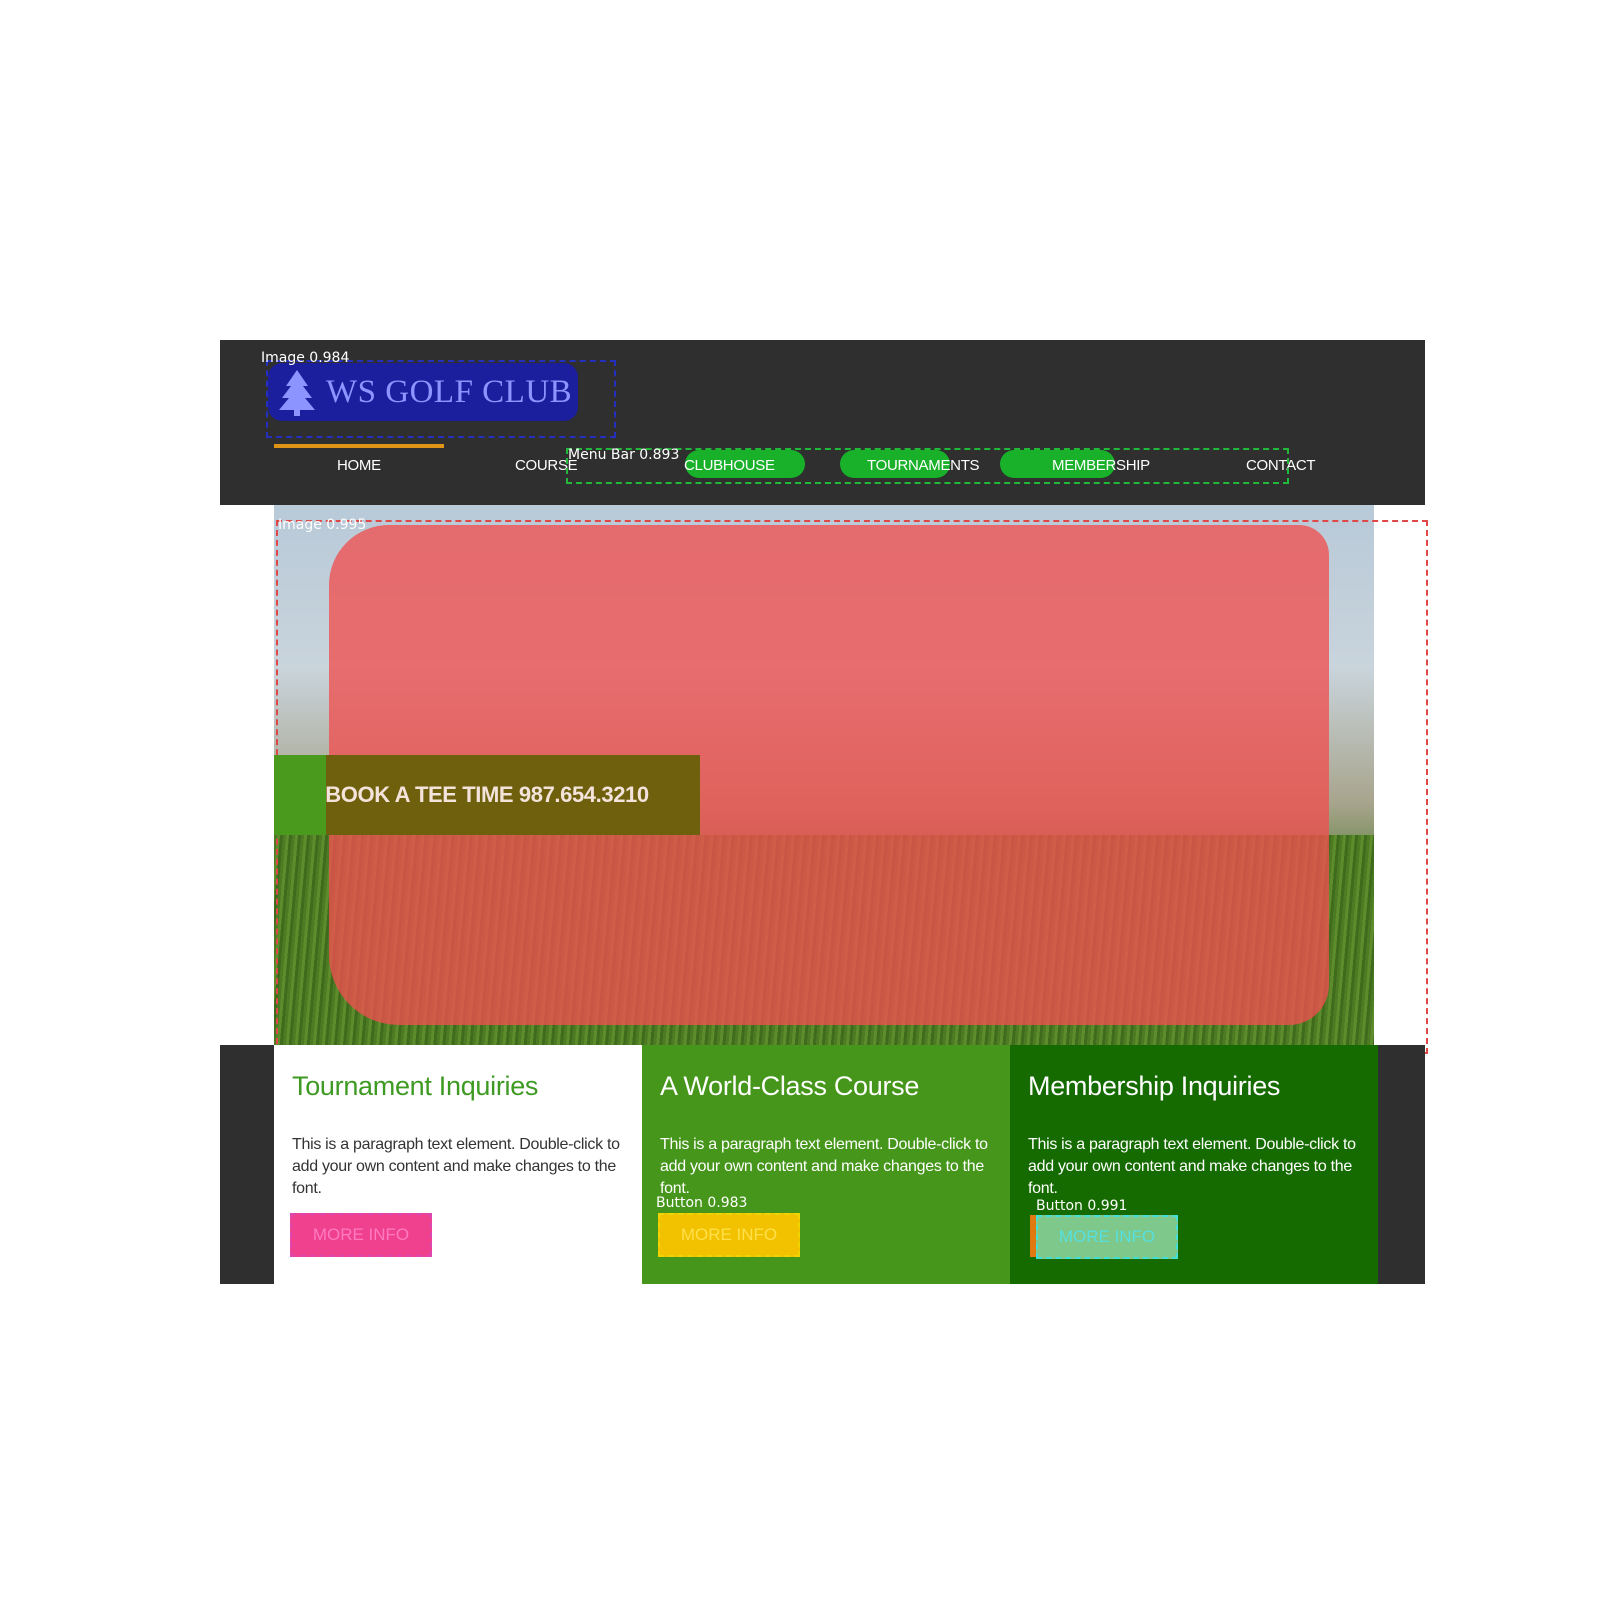 The height and width of the screenshot is (1600, 1600). What do you see at coordinates (624, 455) in the screenshot?
I see `menu-detection-label: Menu Bar 0.893` at bounding box center [624, 455].